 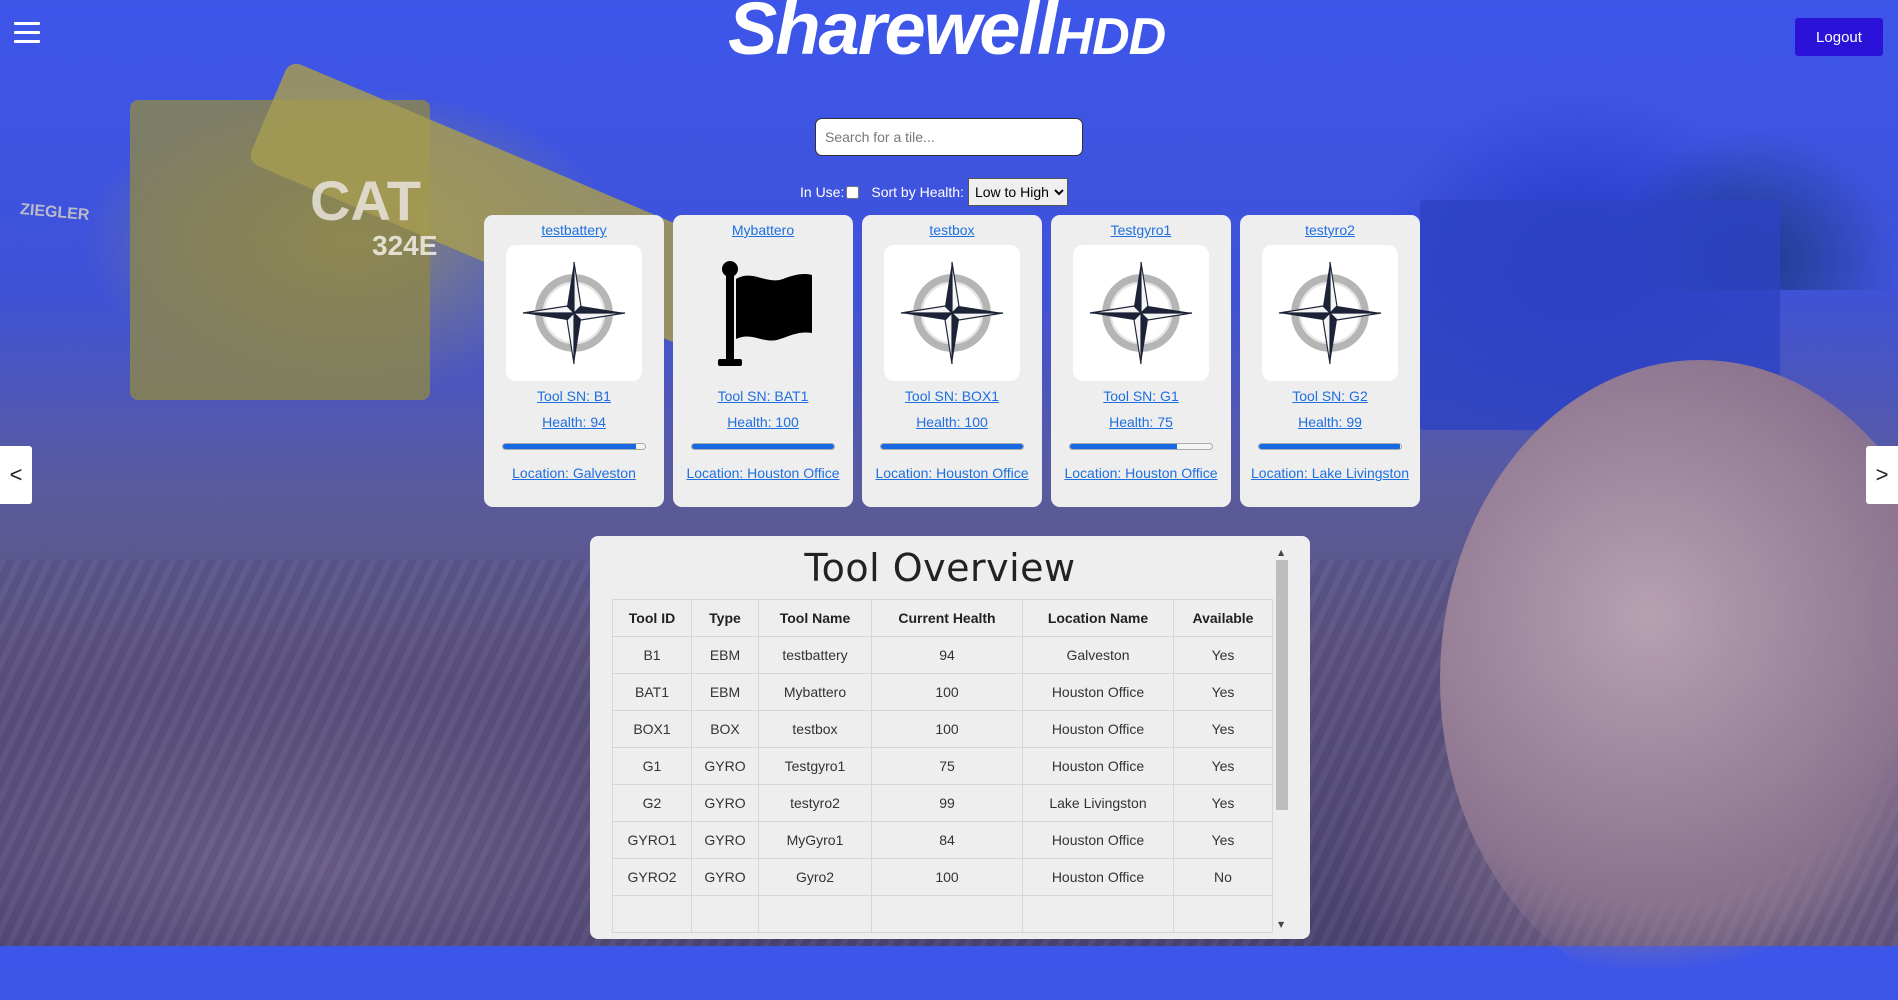 I want to click on tile-name-link: Testgyro1, so click(x=1141, y=230).